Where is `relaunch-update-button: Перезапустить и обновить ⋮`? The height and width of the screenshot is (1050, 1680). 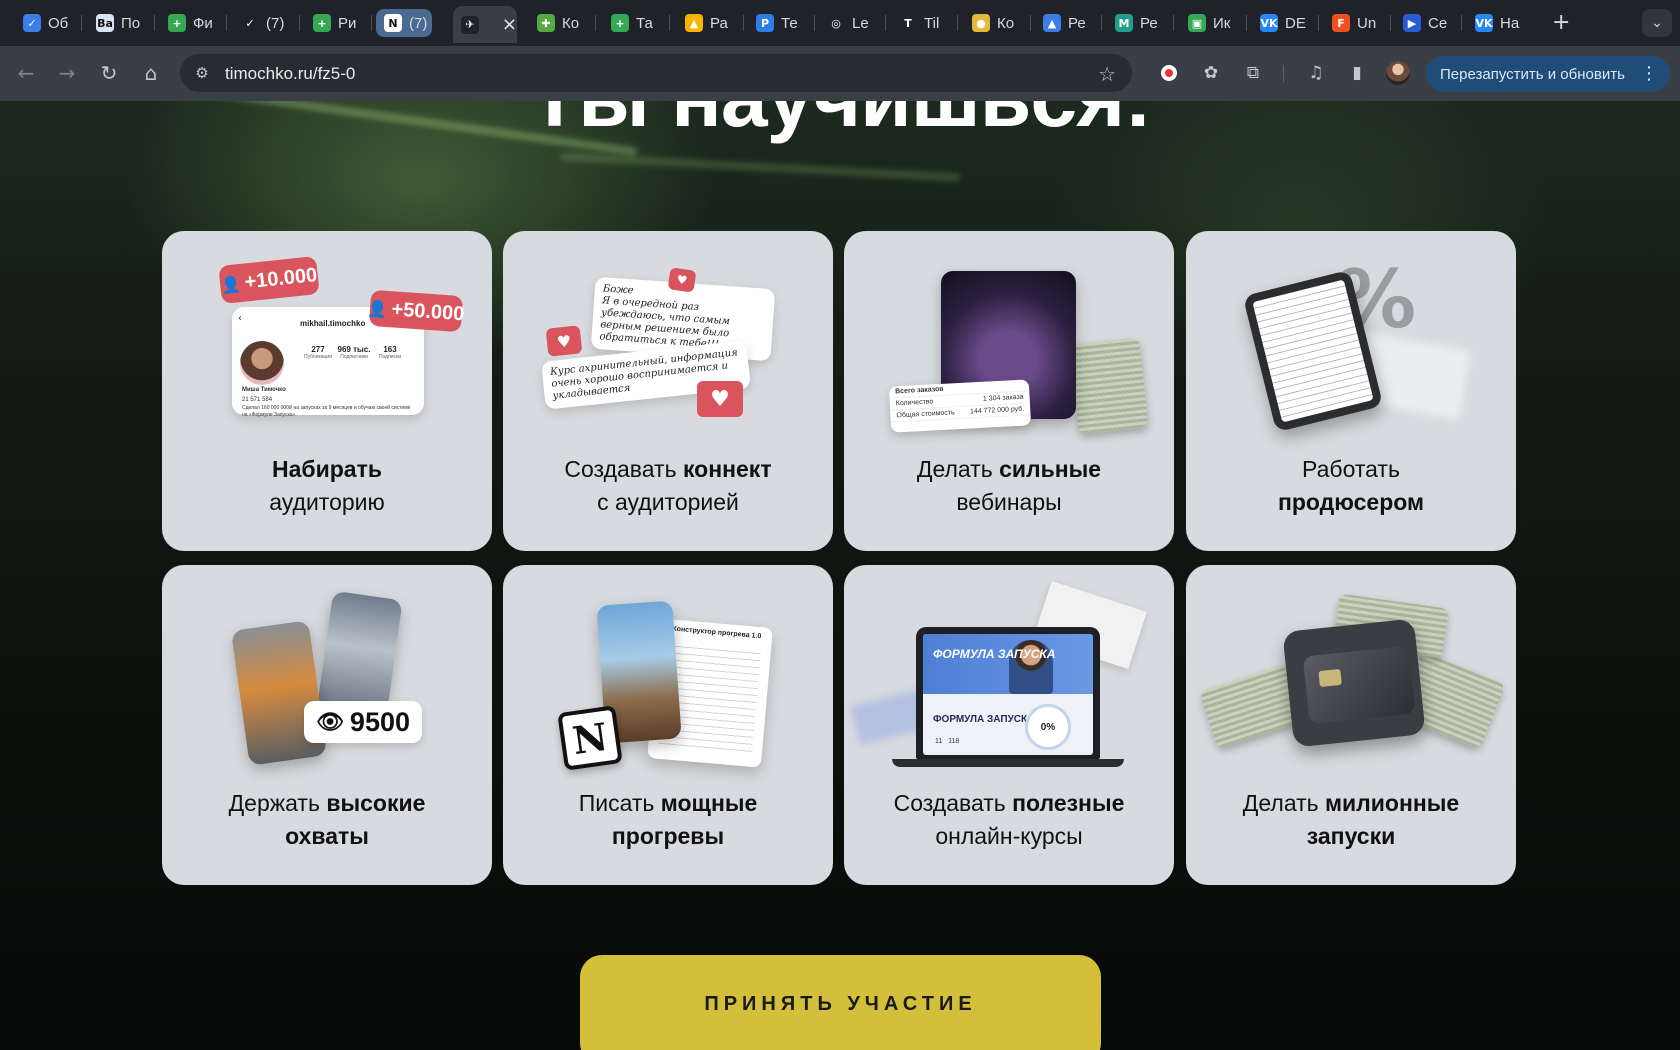
relaunch-update-button: Перезапустить и обновить ⋮ is located at coordinates (1548, 74).